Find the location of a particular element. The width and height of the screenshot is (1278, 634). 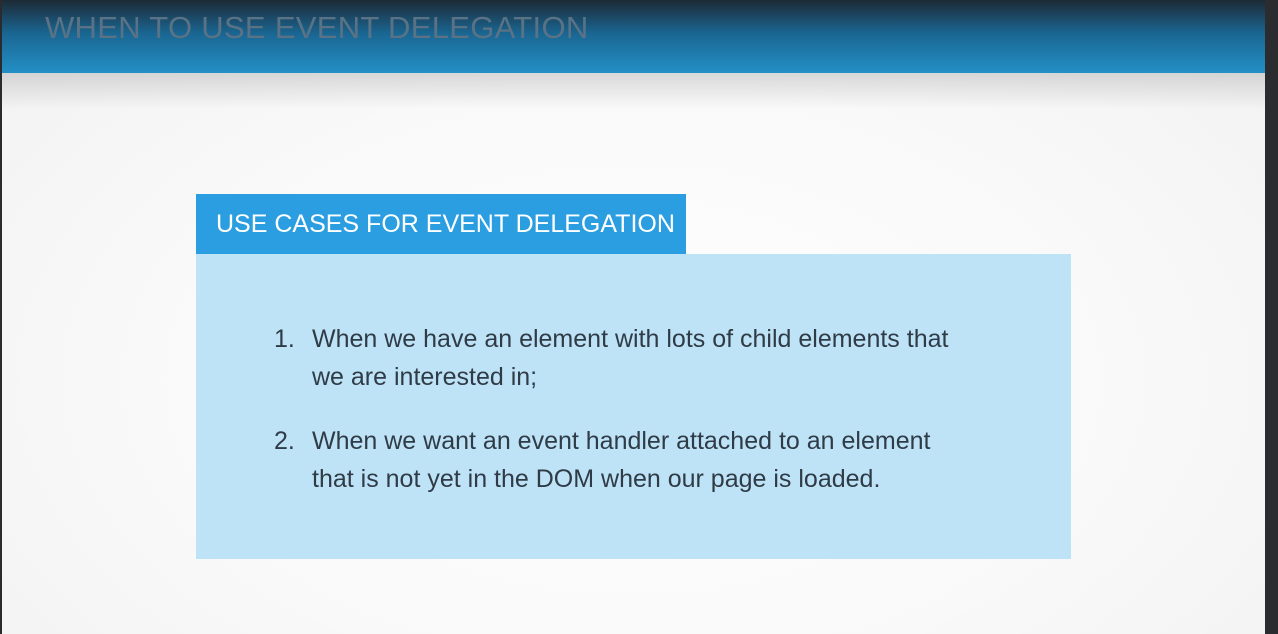

list-item-number: 2. is located at coordinates (284, 441).